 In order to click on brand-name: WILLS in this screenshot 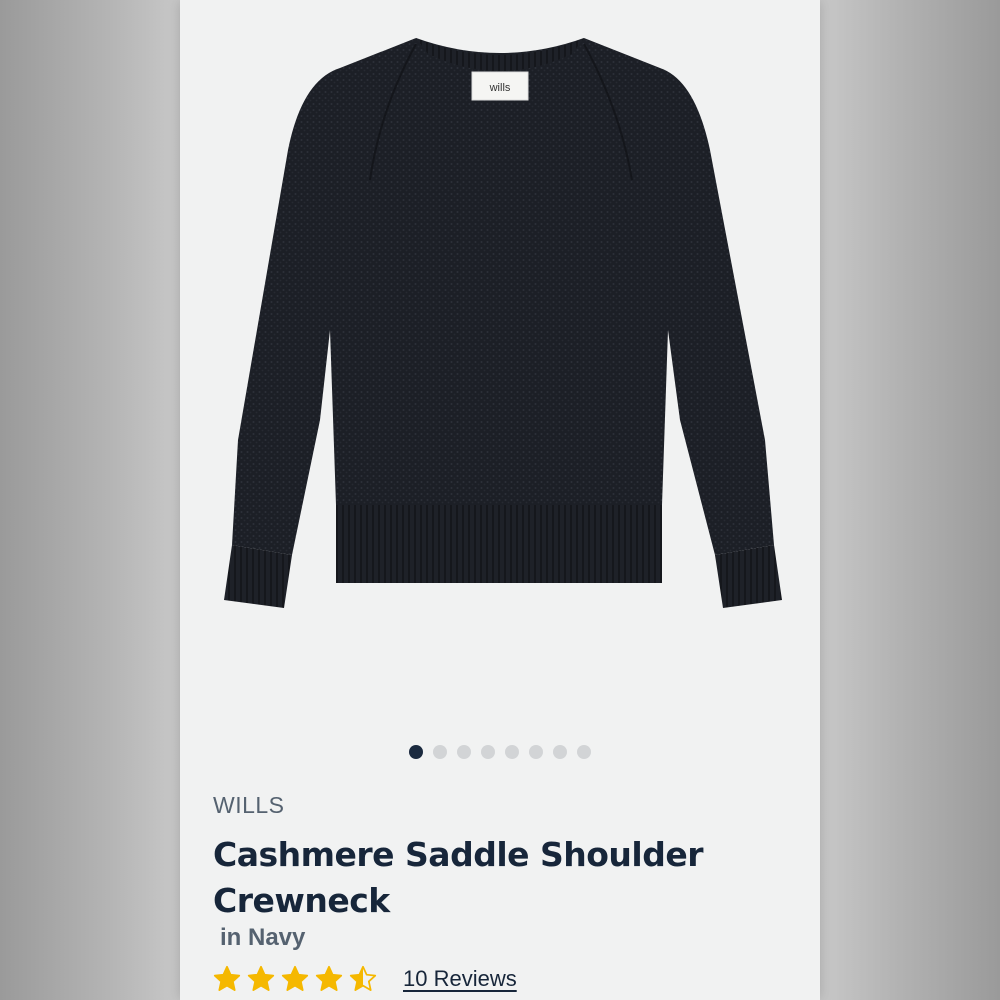, I will do `click(249, 805)`.